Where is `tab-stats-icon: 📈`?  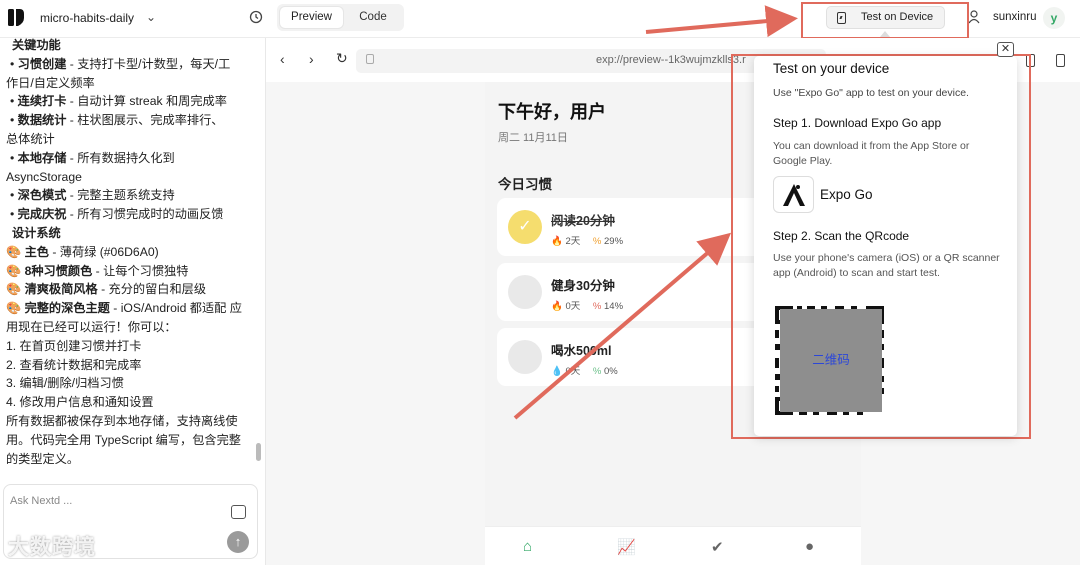 tab-stats-icon: 📈 is located at coordinates (626, 547).